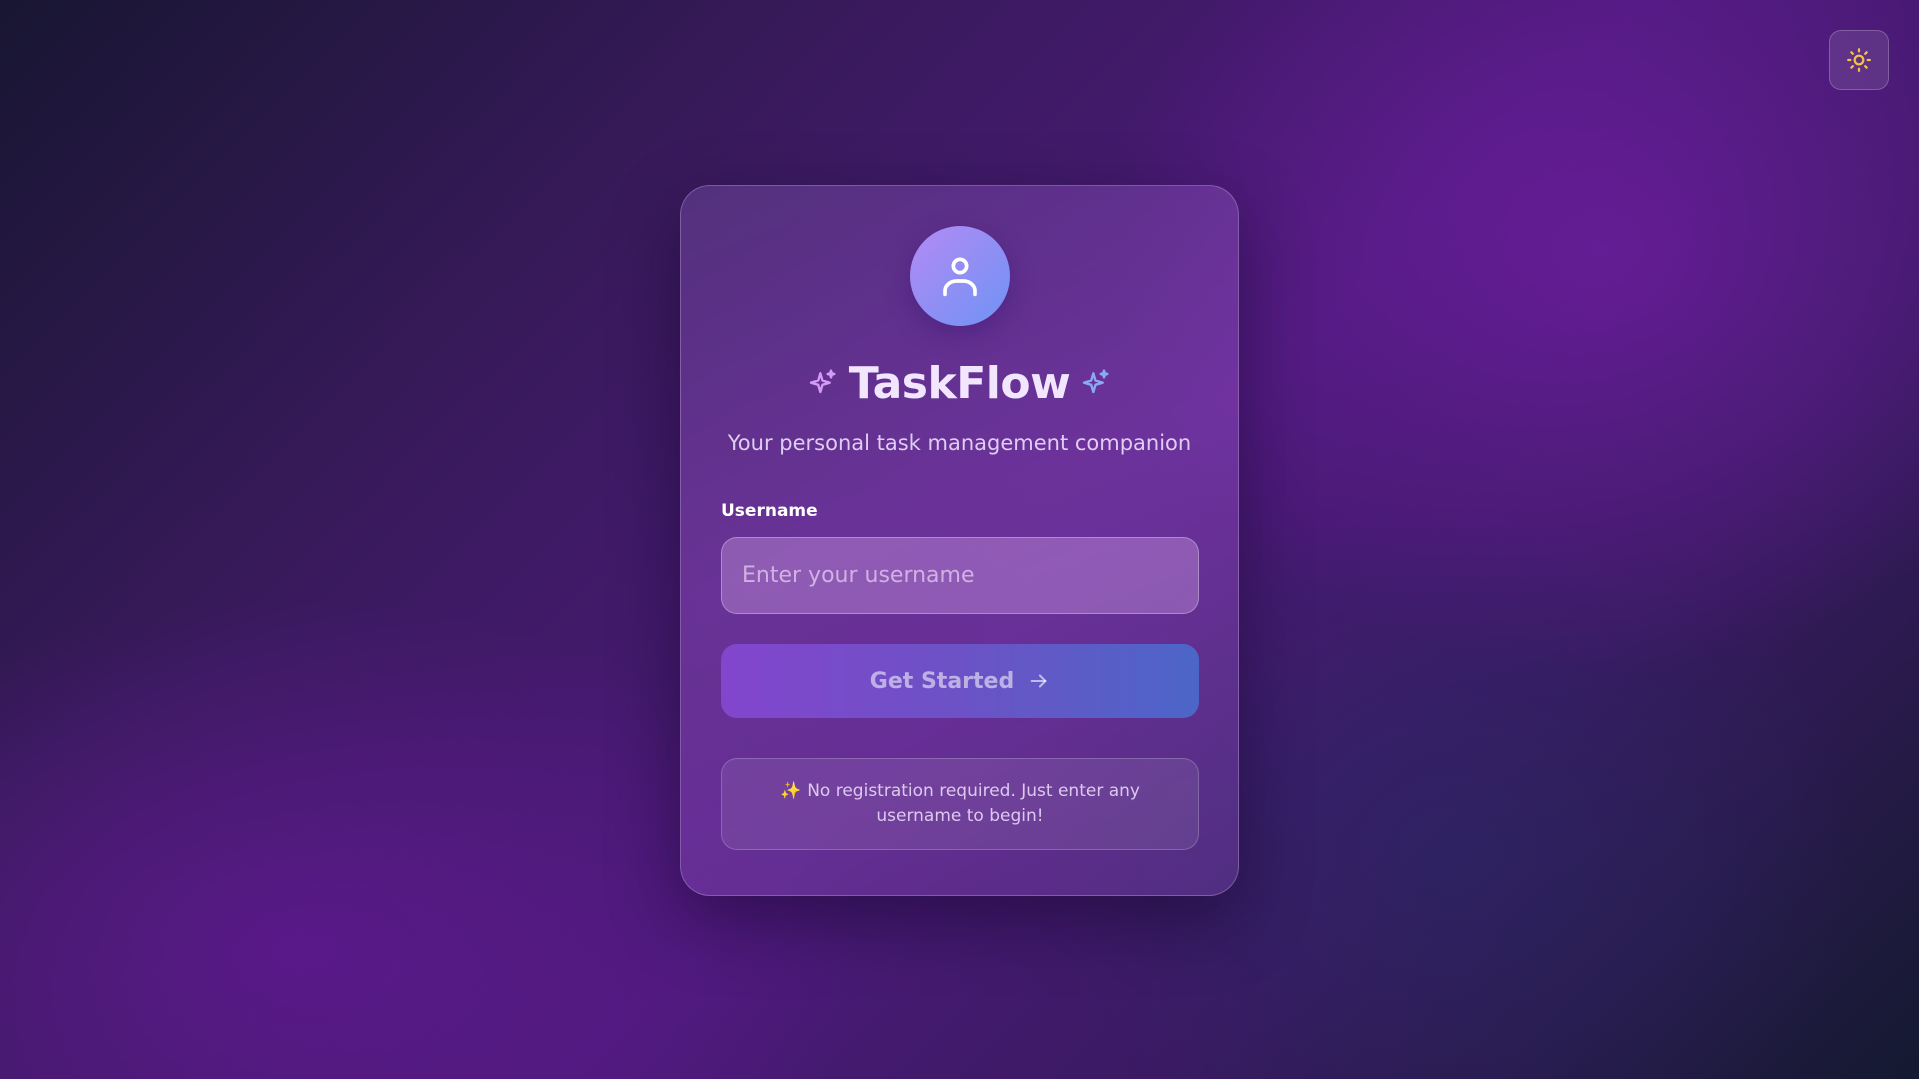 Image resolution: width=1919 pixels, height=1079 pixels. Describe the element at coordinates (942, 681) in the screenshot. I see `get-started-label: Get Started` at that location.